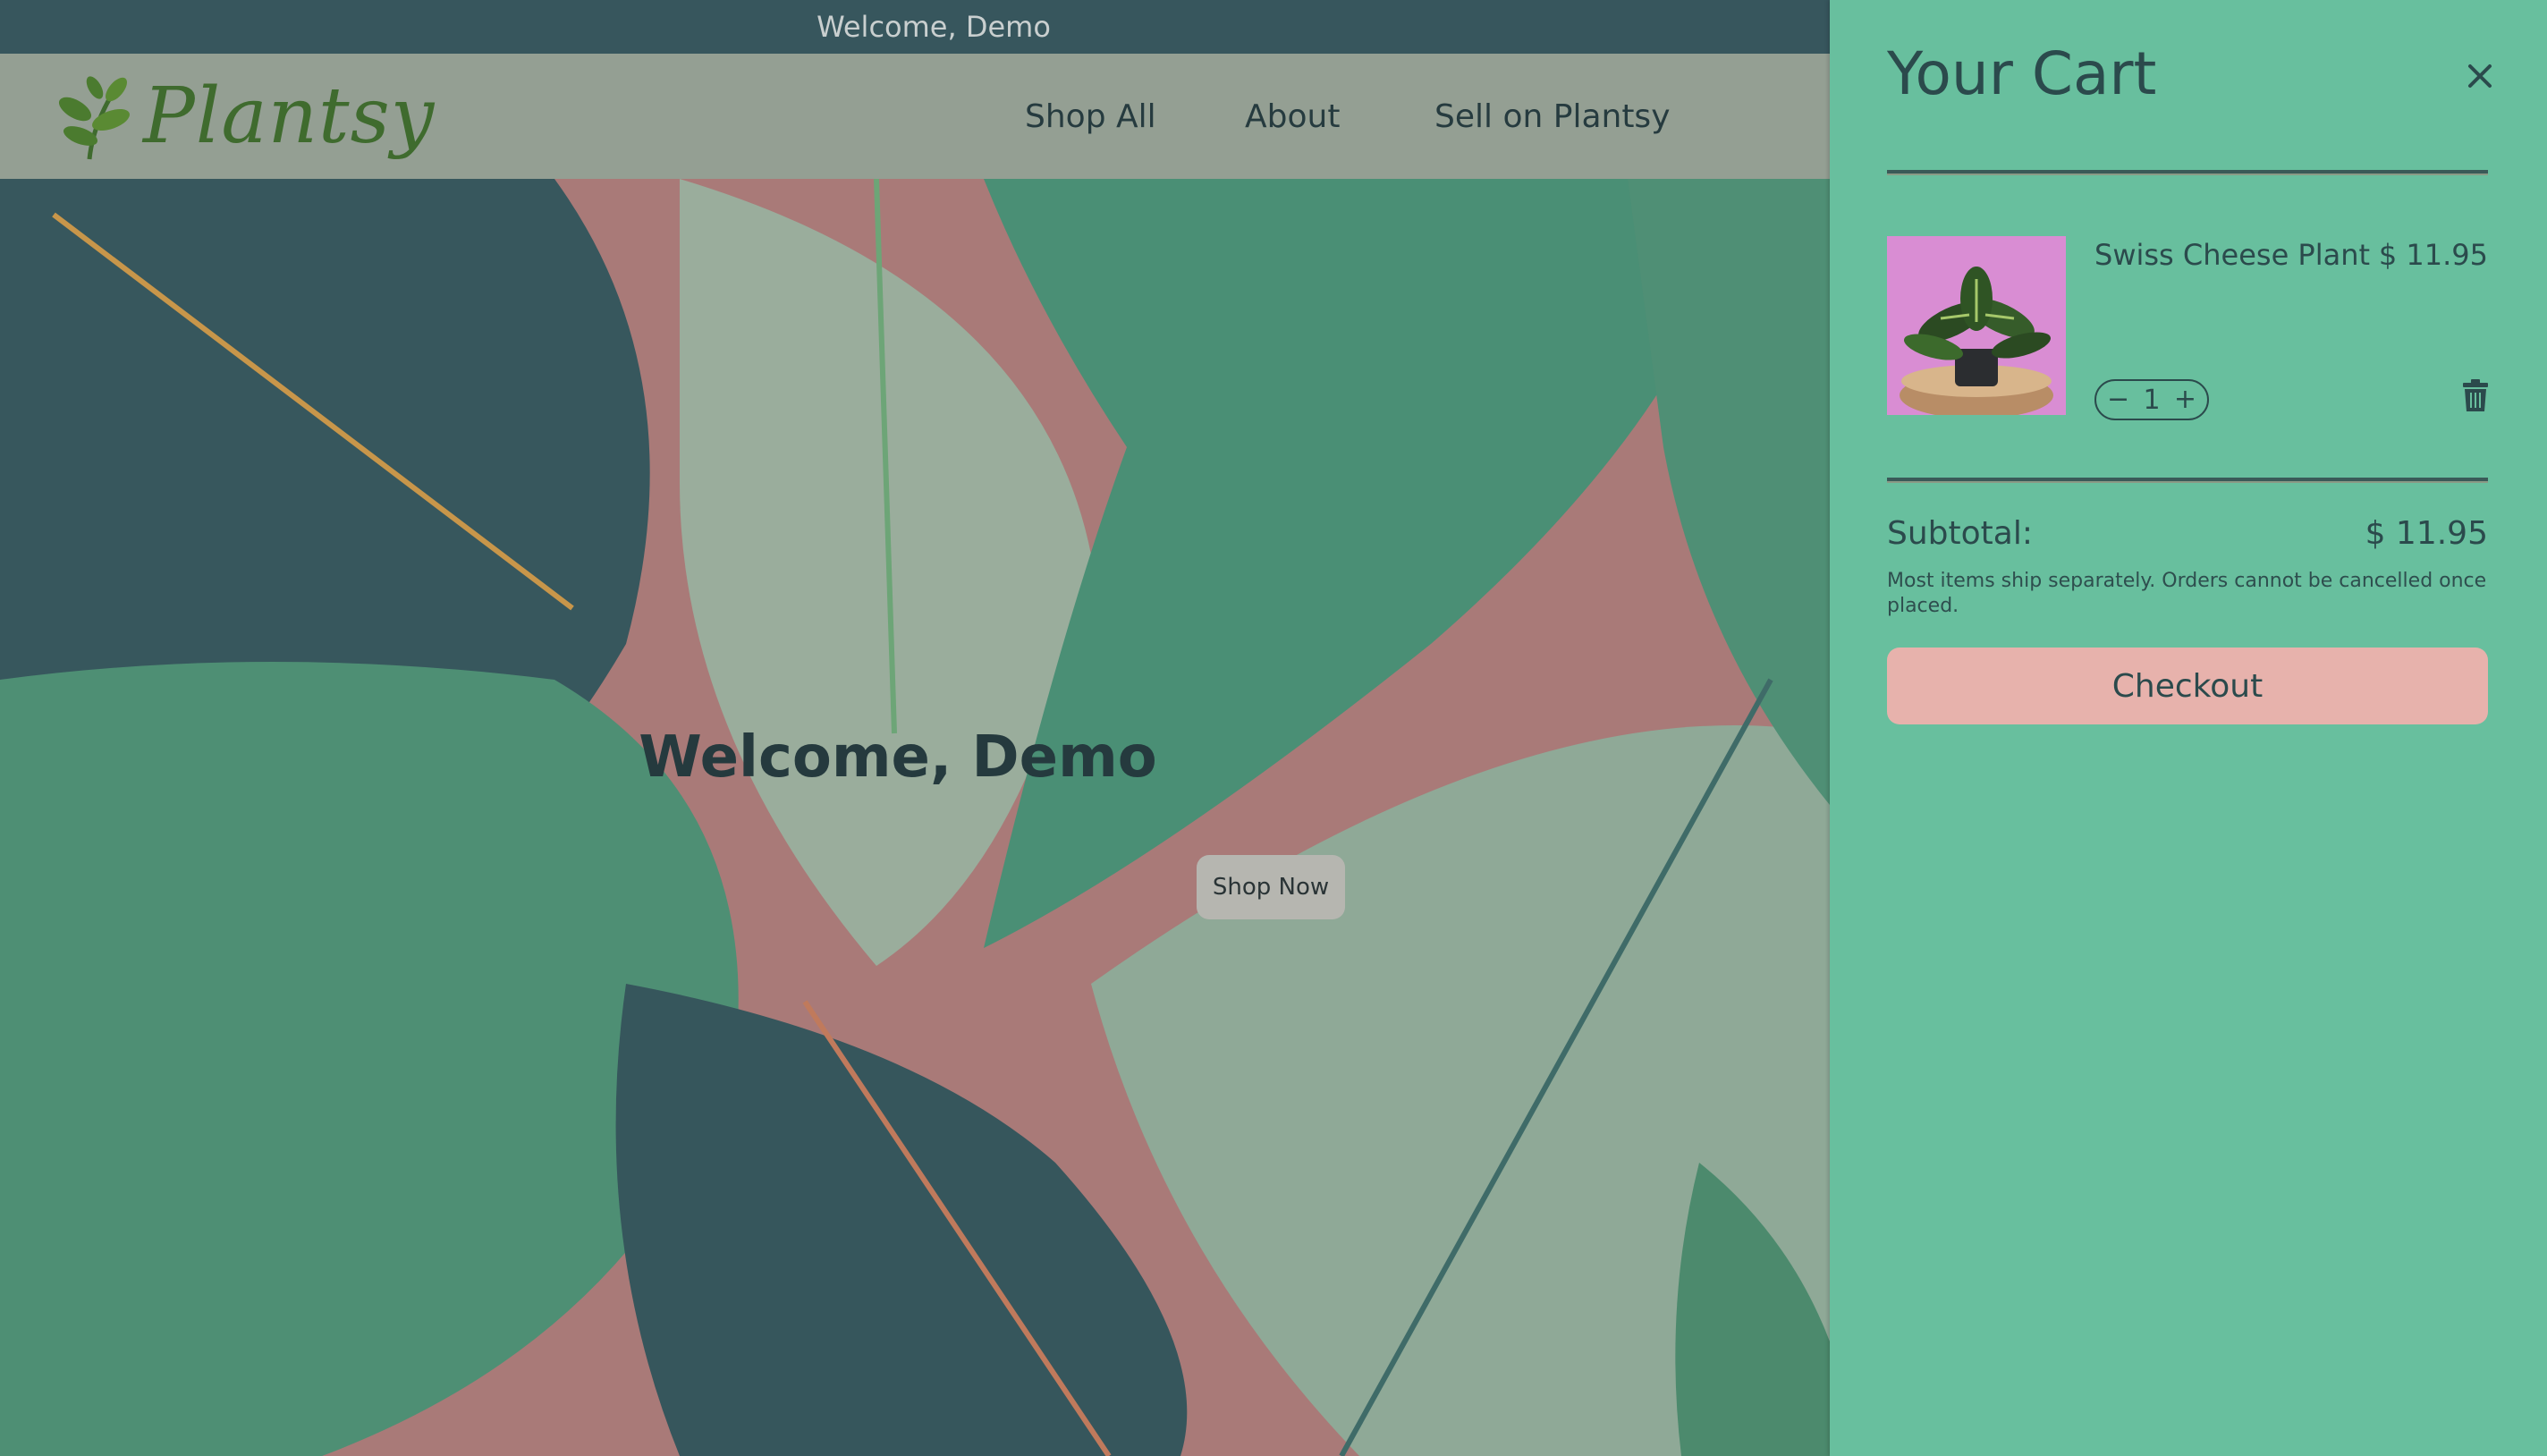 This screenshot has height=1456, width=2547. Describe the element at coordinates (934, 27) in the screenshot. I see `announcement-text: Welcome, Demo` at that location.